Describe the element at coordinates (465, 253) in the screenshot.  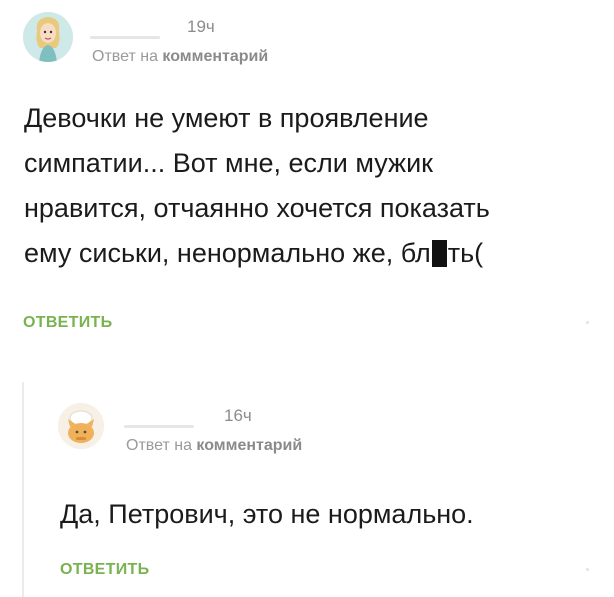
I see `comment-line-end: ть(` at that location.